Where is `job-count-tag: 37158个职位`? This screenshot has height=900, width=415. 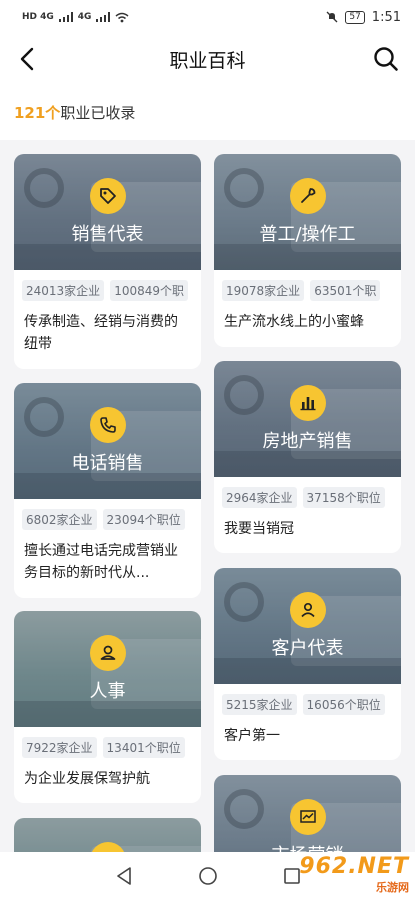 job-count-tag: 37158个职位 is located at coordinates (343, 497).